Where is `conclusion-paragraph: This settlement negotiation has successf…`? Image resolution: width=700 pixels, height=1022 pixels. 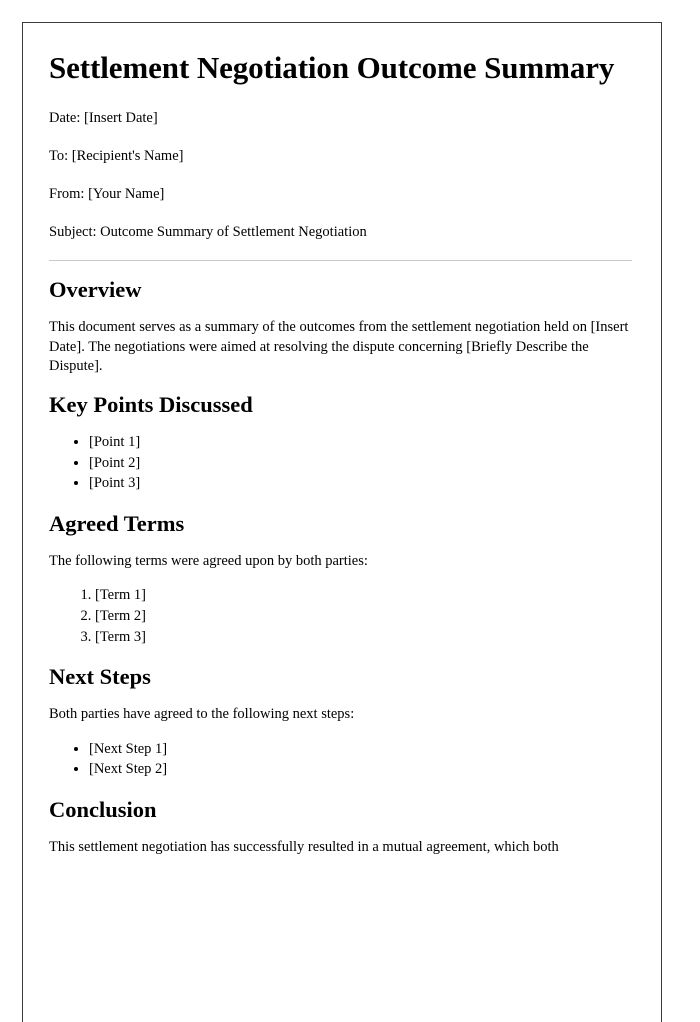
conclusion-paragraph: This settlement negotiation has successf… is located at coordinates (304, 846).